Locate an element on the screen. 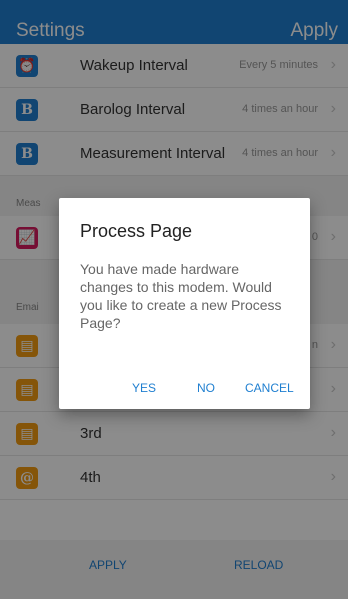 The image size is (348, 599). dialog-title: Process Page is located at coordinates (136, 231).